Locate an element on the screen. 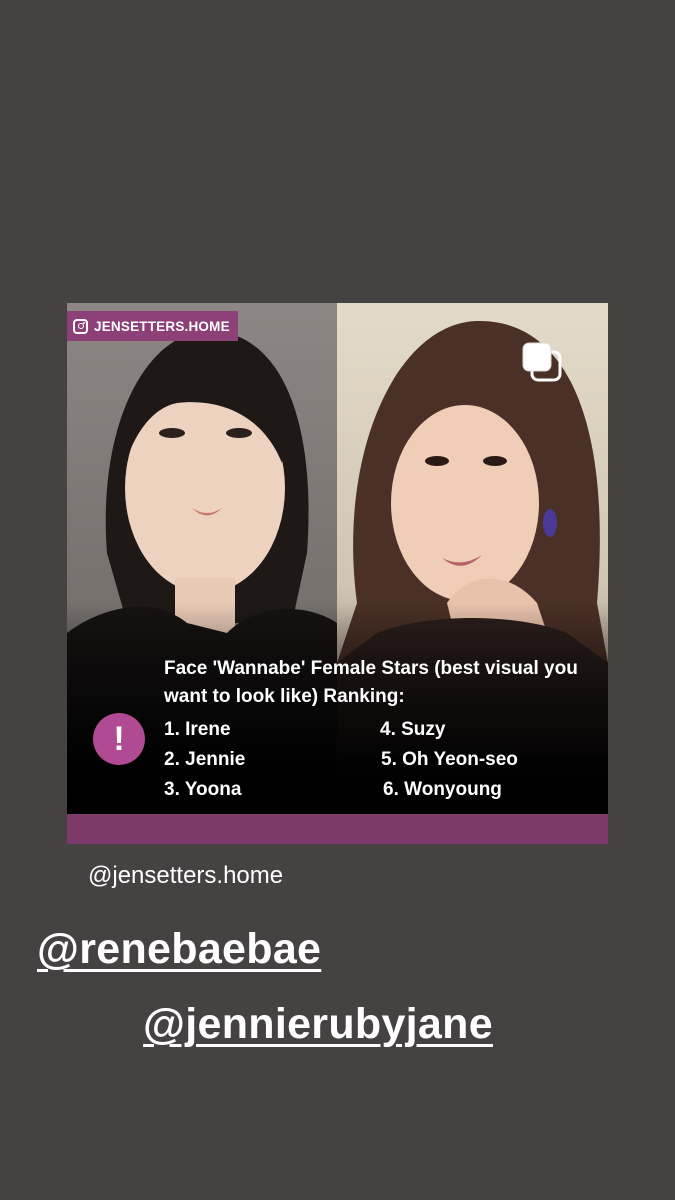 The height and width of the screenshot is (1200, 675). post-bottom-bar is located at coordinates (337, 829).